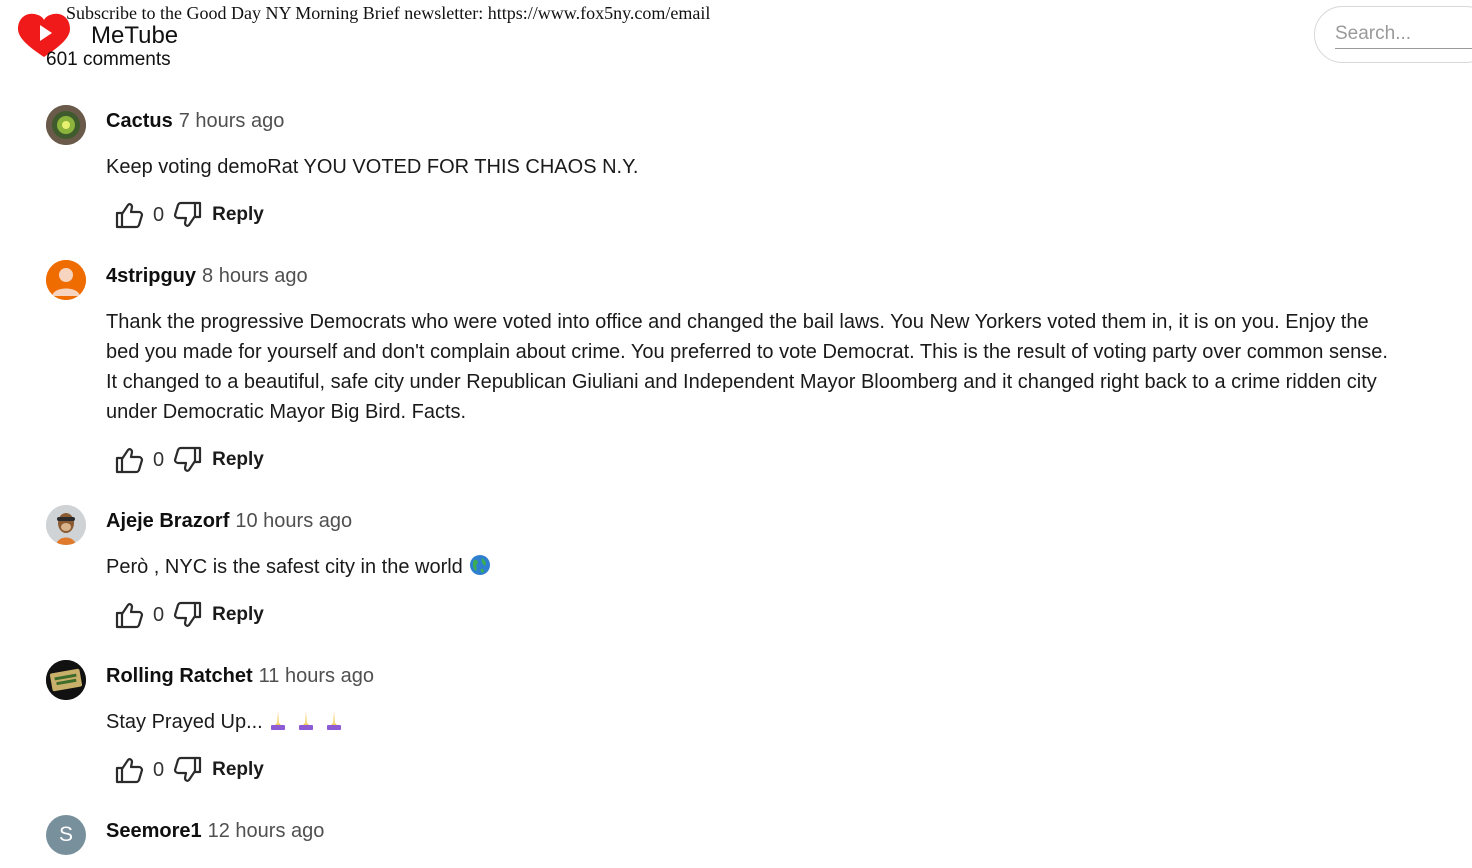  What do you see at coordinates (167, 521) in the screenshot?
I see `comment-author: Ajeje Brazorf` at bounding box center [167, 521].